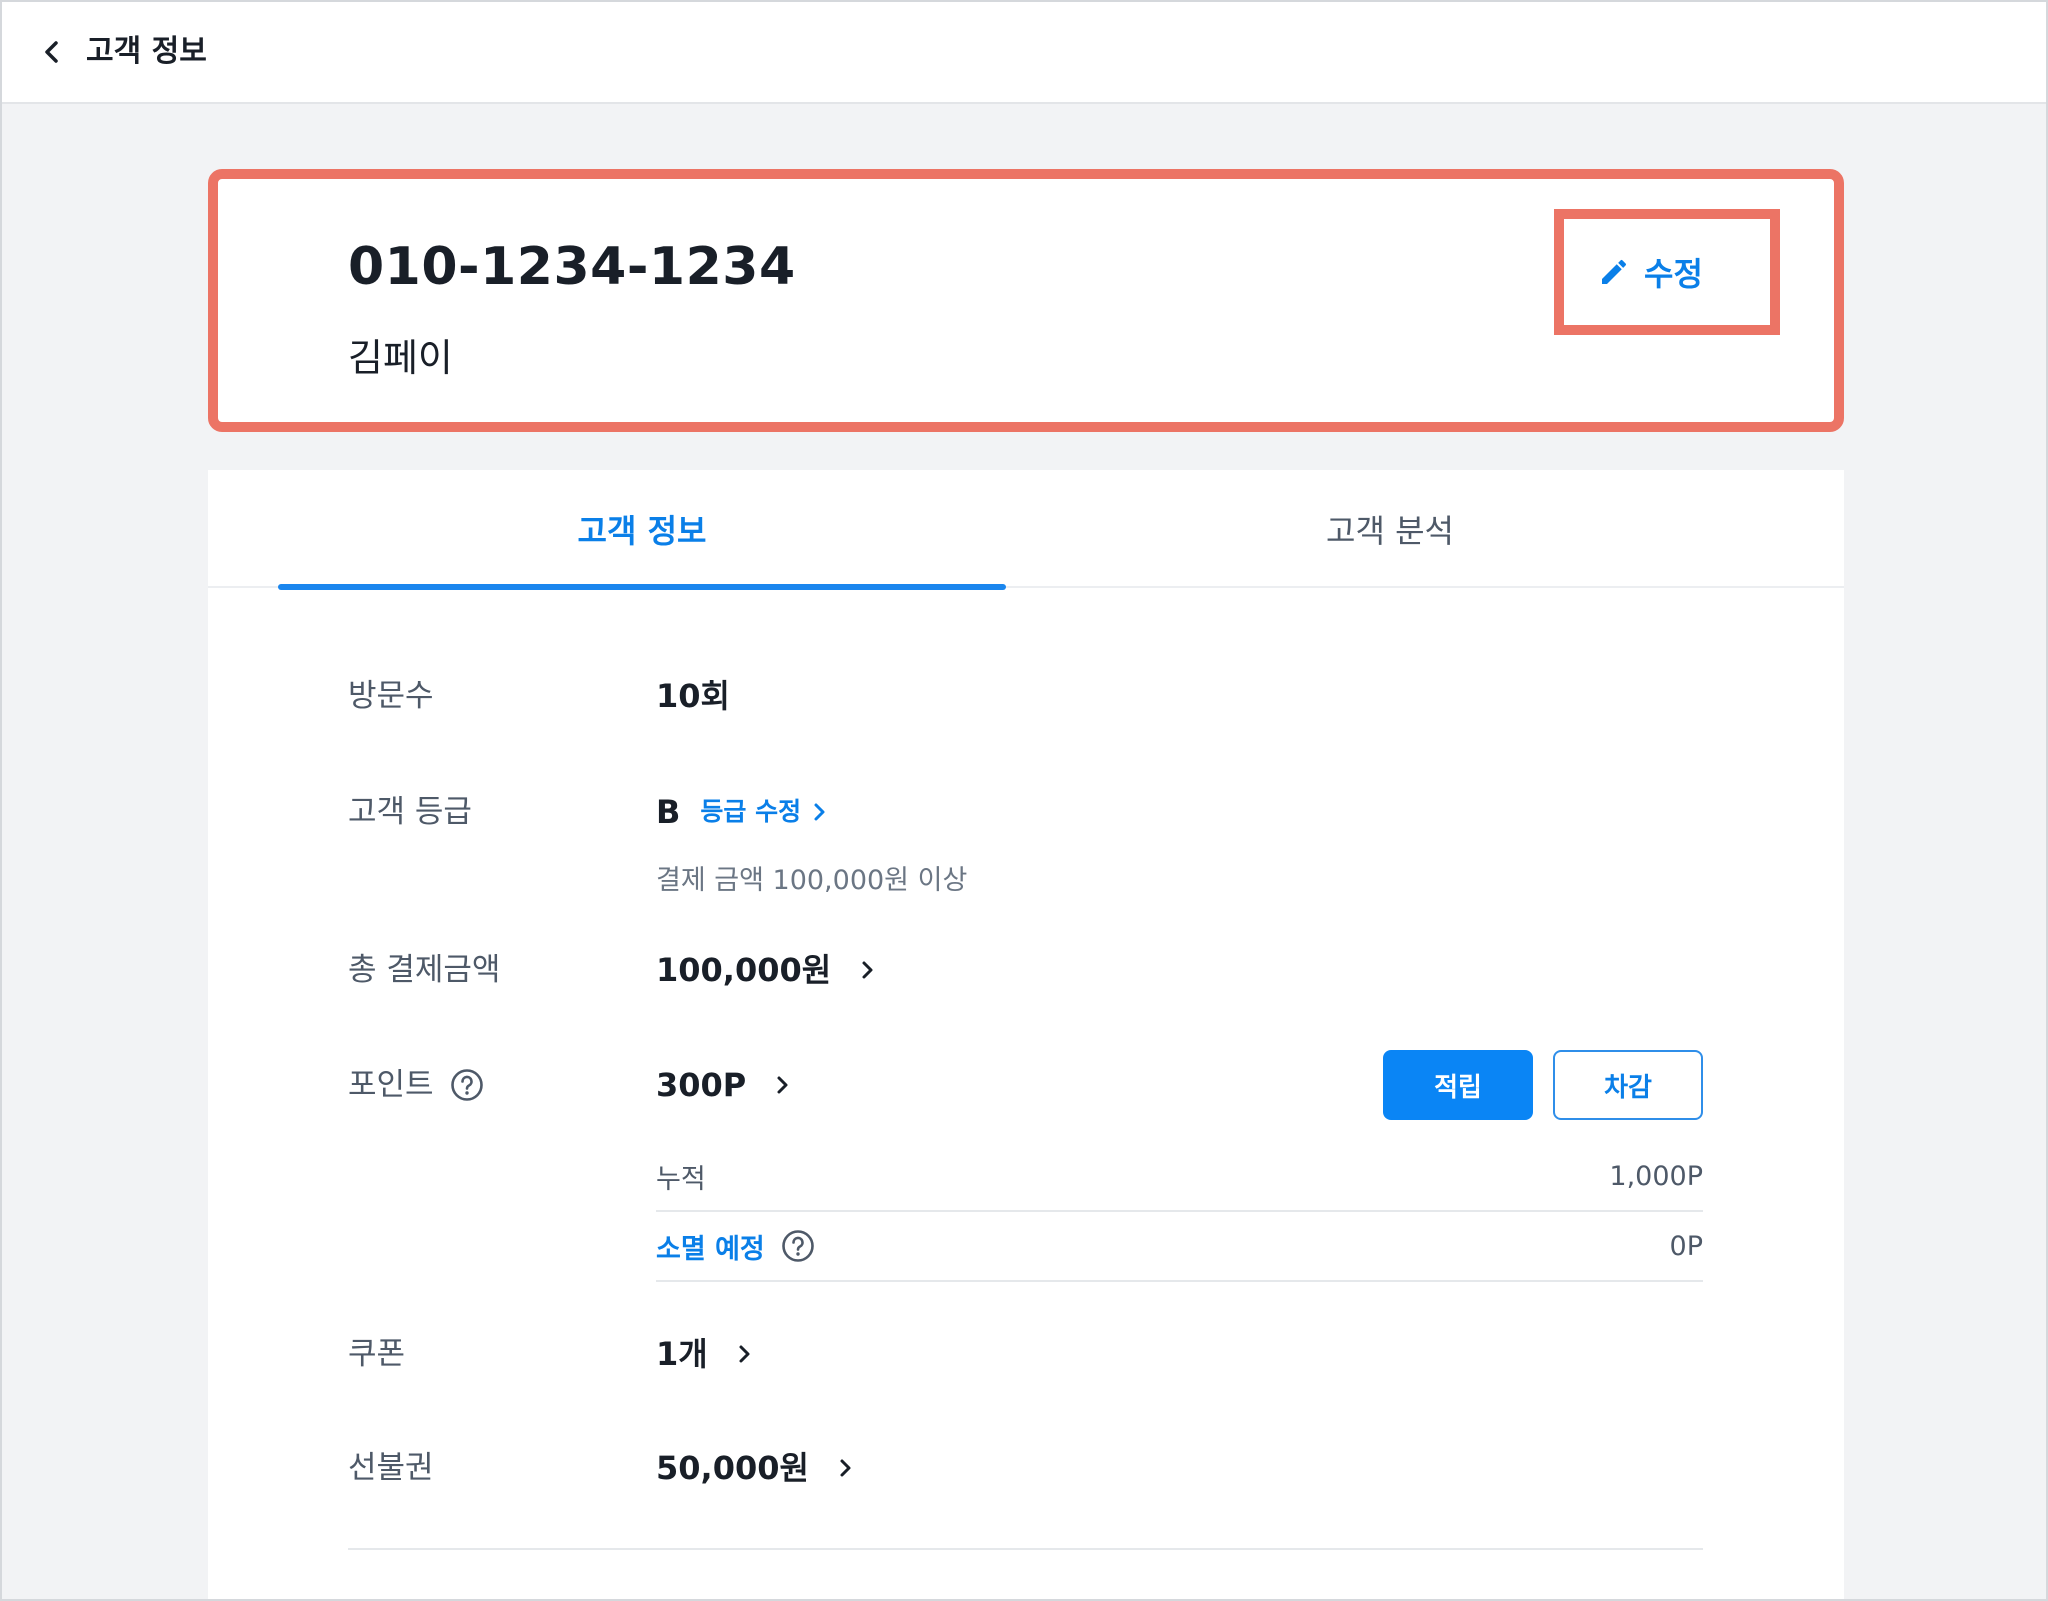  I want to click on prepaid-link: 50,000원, so click(755, 1468).